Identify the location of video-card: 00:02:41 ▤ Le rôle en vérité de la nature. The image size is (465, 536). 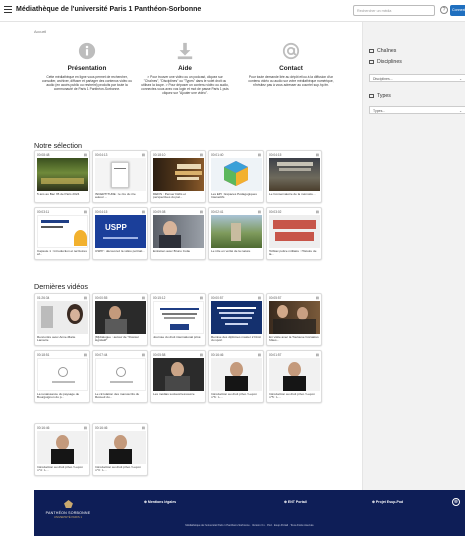
(236, 233).